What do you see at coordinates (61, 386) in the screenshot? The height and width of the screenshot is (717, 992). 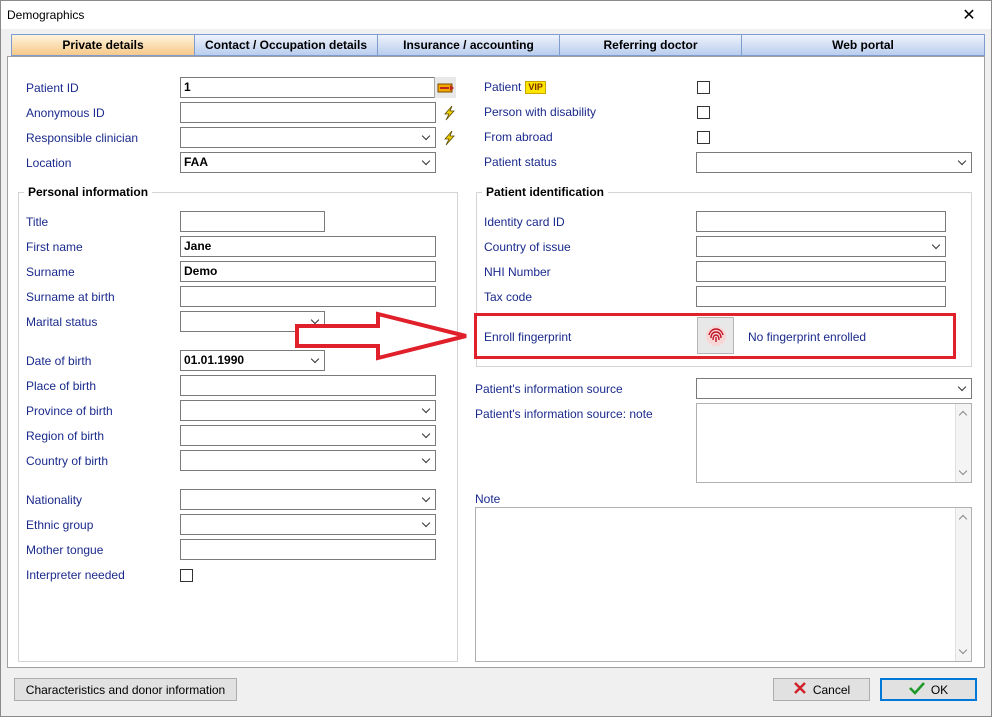 I see `place-of-birth-label: Place of birth` at bounding box center [61, 386].